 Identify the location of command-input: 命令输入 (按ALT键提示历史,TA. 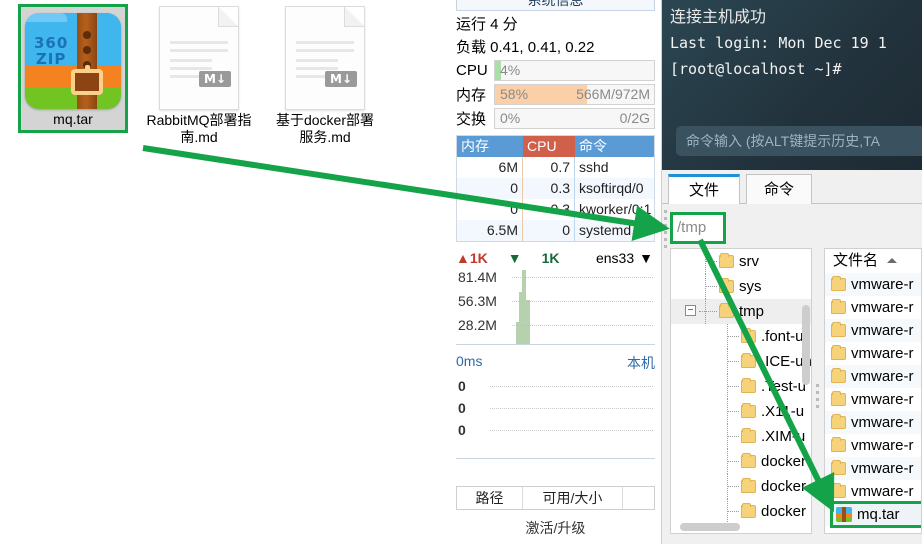
(799, 141).